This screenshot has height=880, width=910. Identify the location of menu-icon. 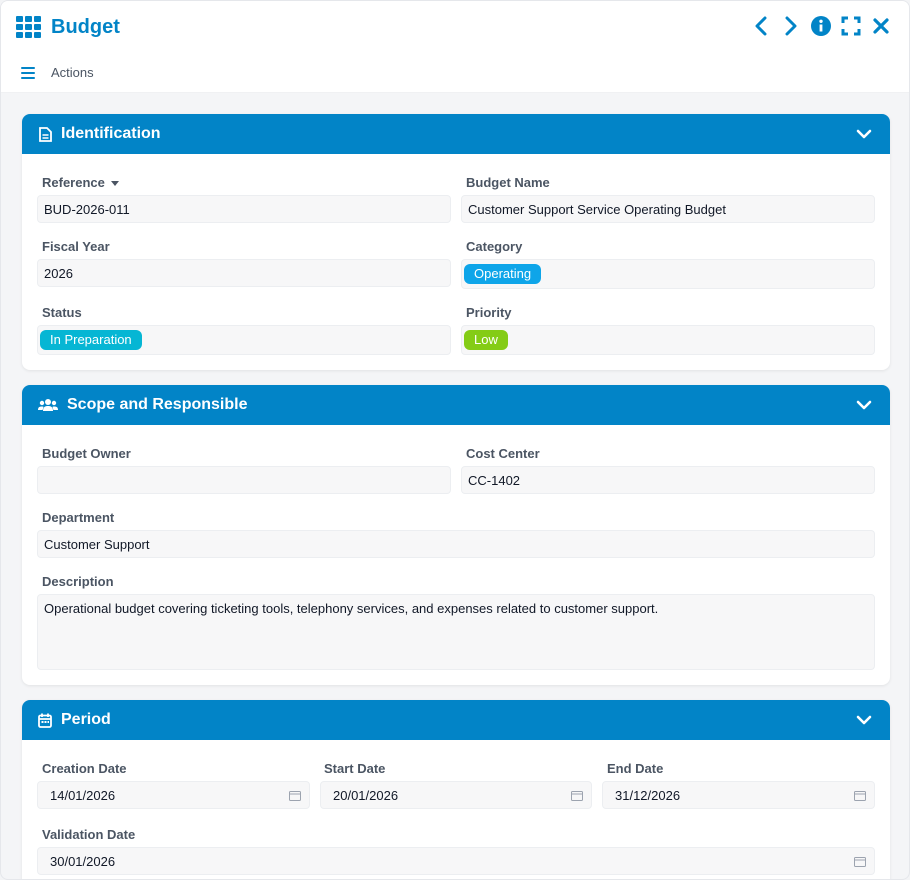
(28, 72).